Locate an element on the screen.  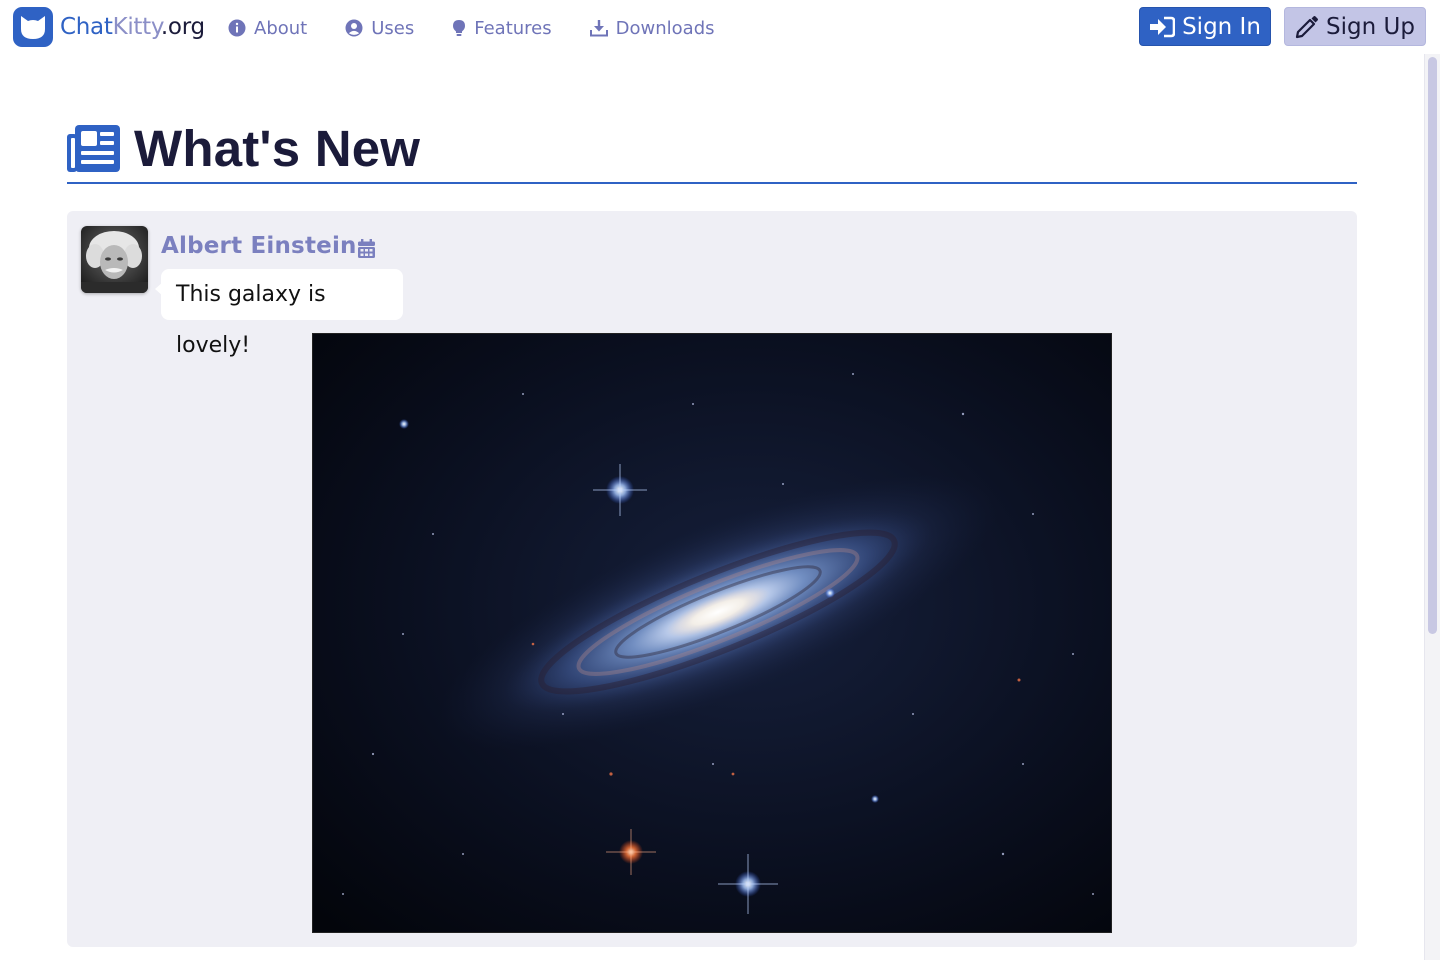
page-title: What's New is located at coordinates (277, 148).